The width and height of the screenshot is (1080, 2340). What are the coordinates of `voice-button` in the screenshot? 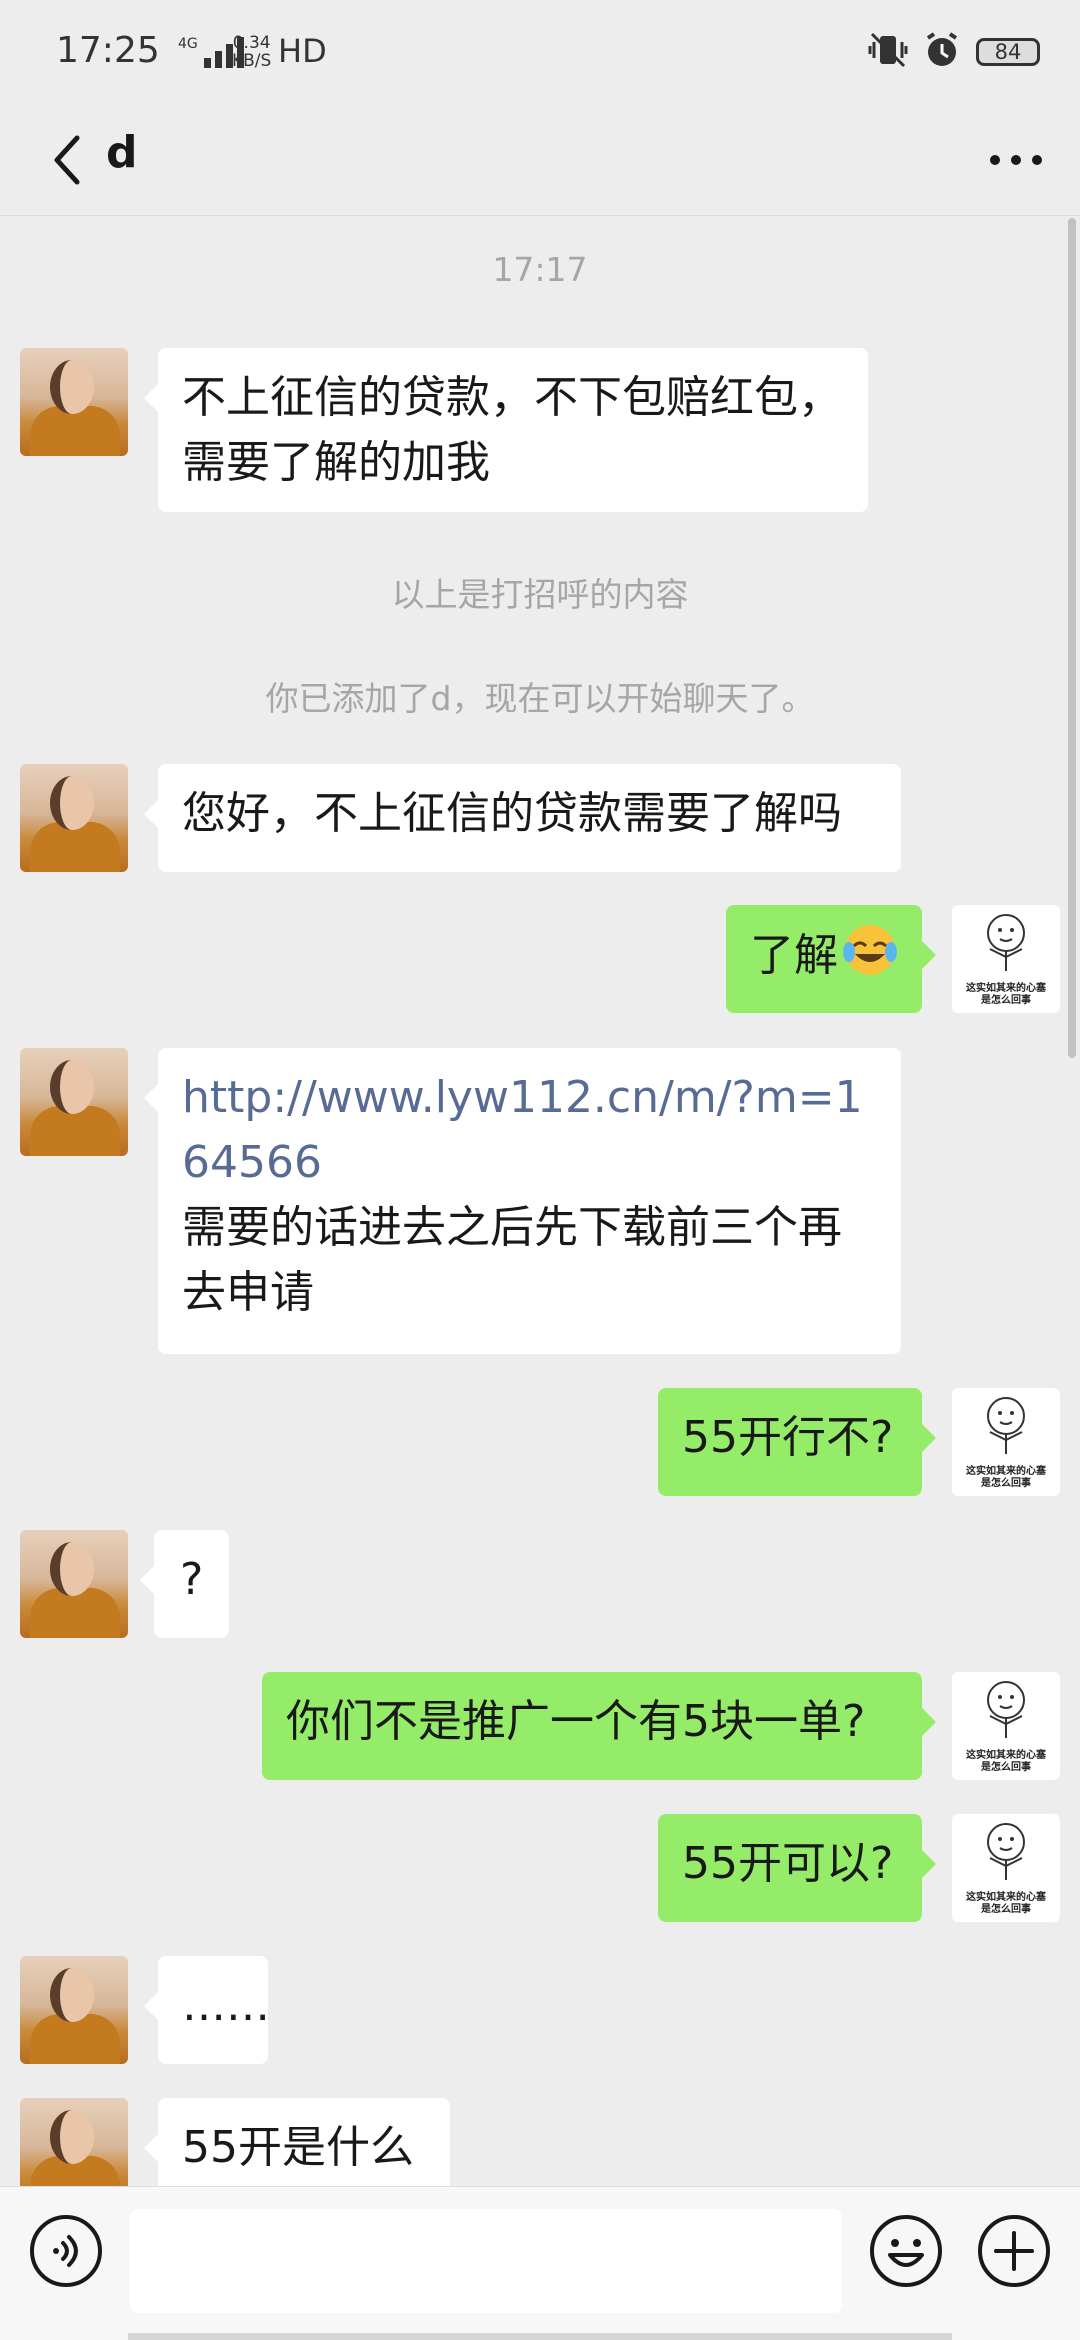 It's located at (66, 2251).